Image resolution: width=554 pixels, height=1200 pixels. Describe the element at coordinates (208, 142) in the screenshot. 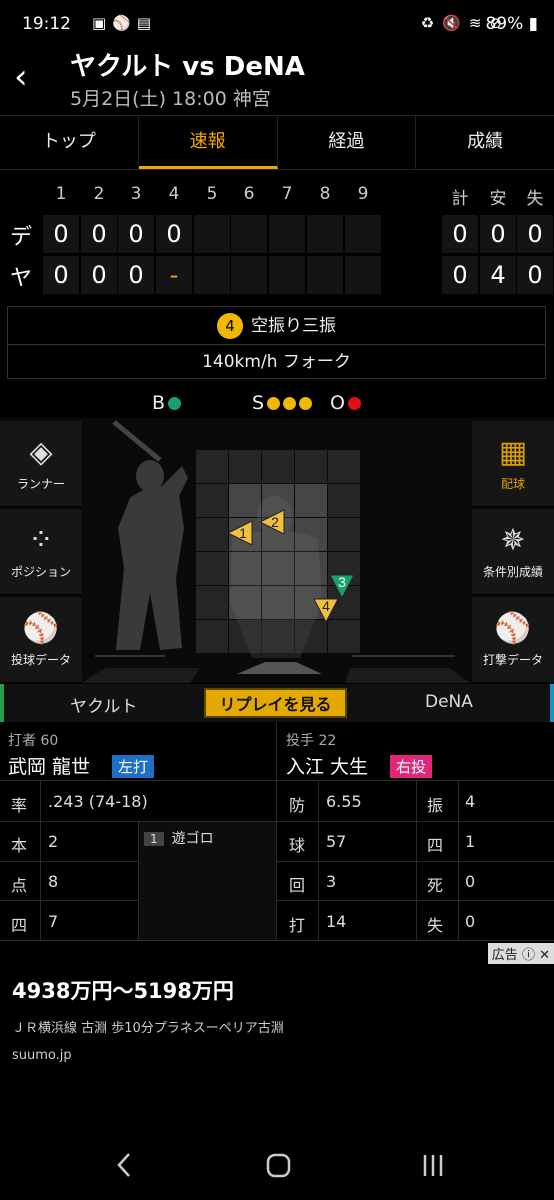

I see `tab-live: 速報` at that location.